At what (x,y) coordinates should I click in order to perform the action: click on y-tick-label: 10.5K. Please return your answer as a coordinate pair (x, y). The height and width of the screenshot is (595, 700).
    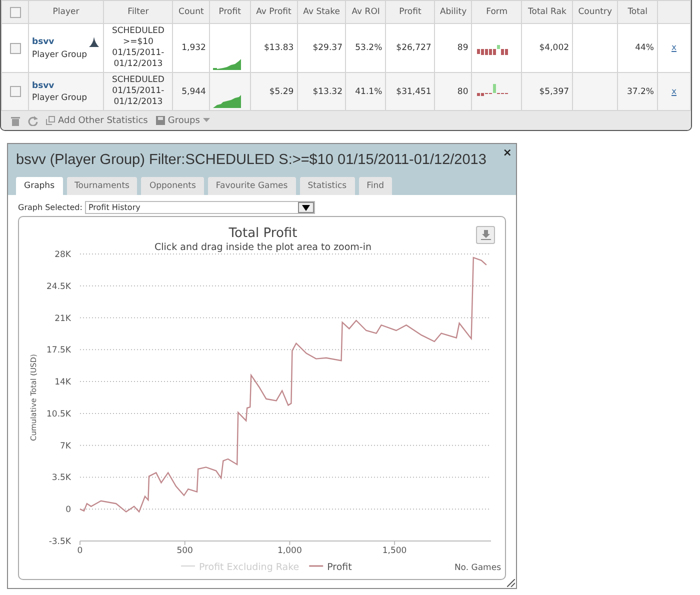
    Looking at the image, I should click on (58, 414).